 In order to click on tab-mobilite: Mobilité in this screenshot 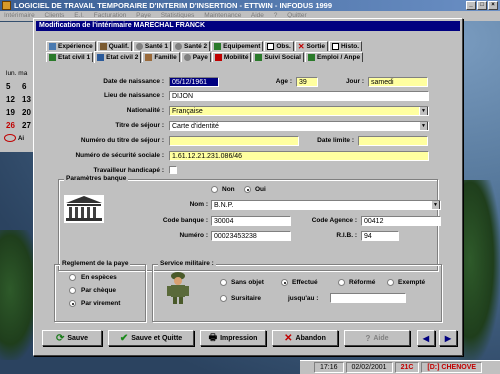, I will do `click(231, 57)`.